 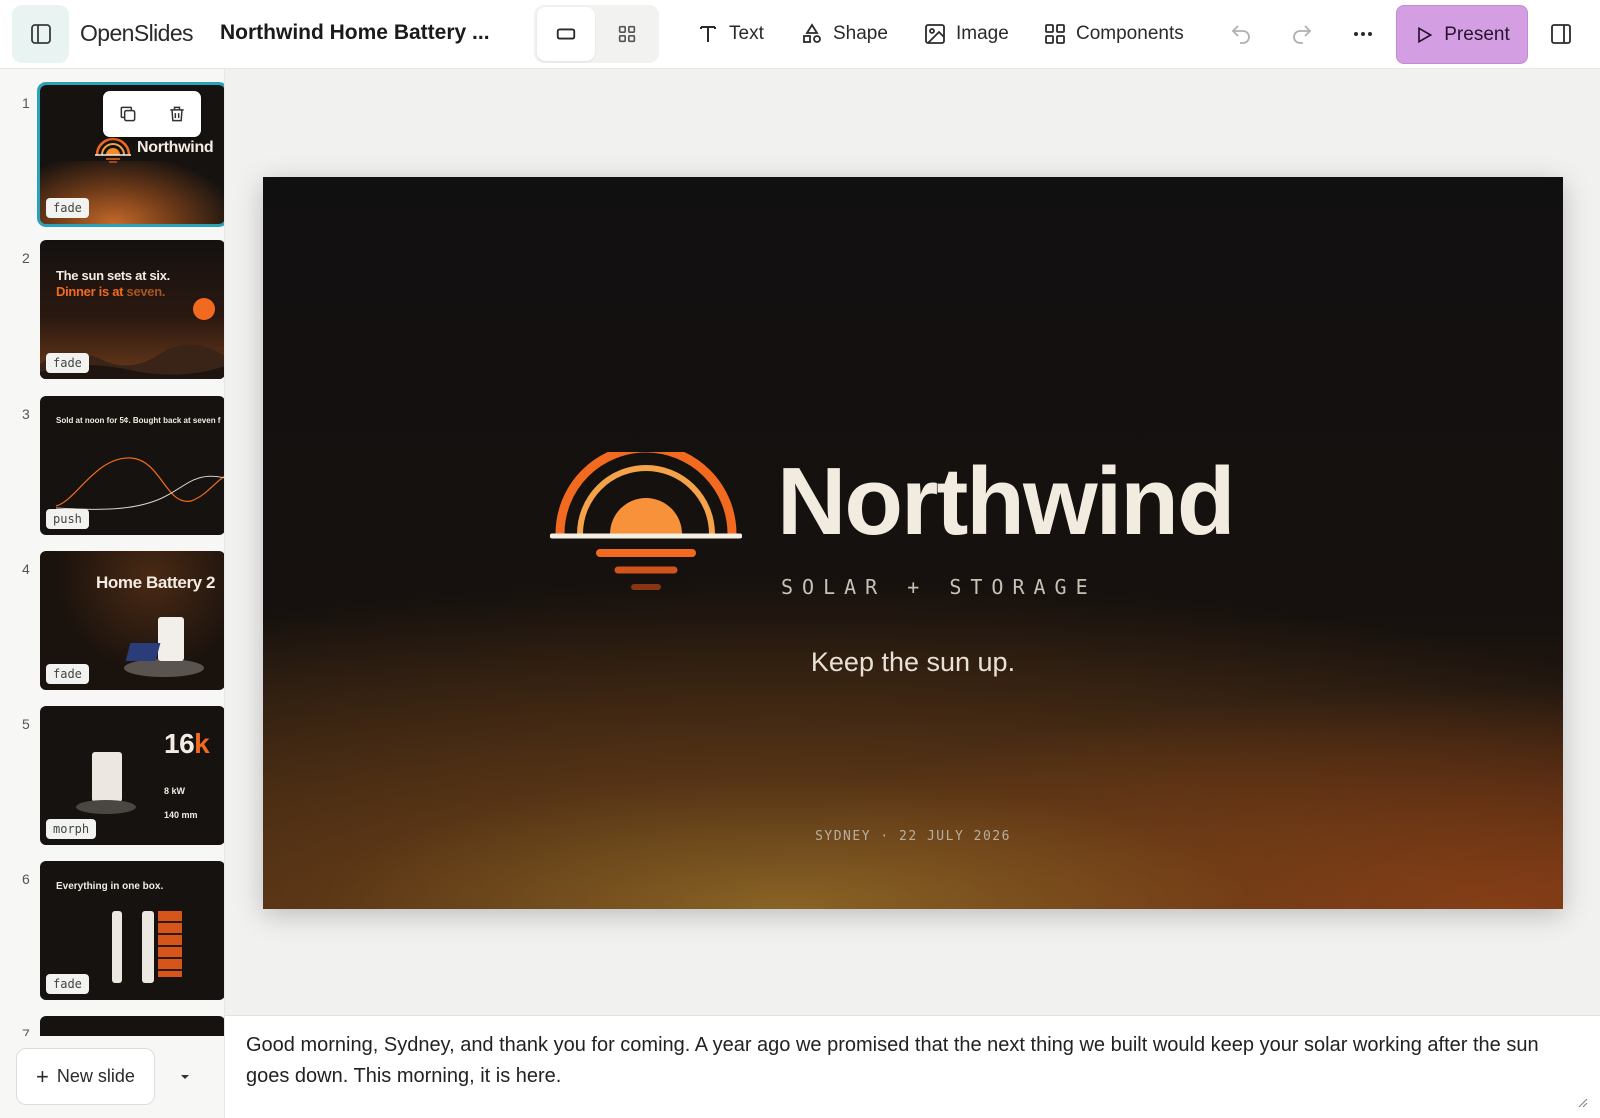 I want to click on thumbnail-title: Everything in one box., so click(x=110, y=886).